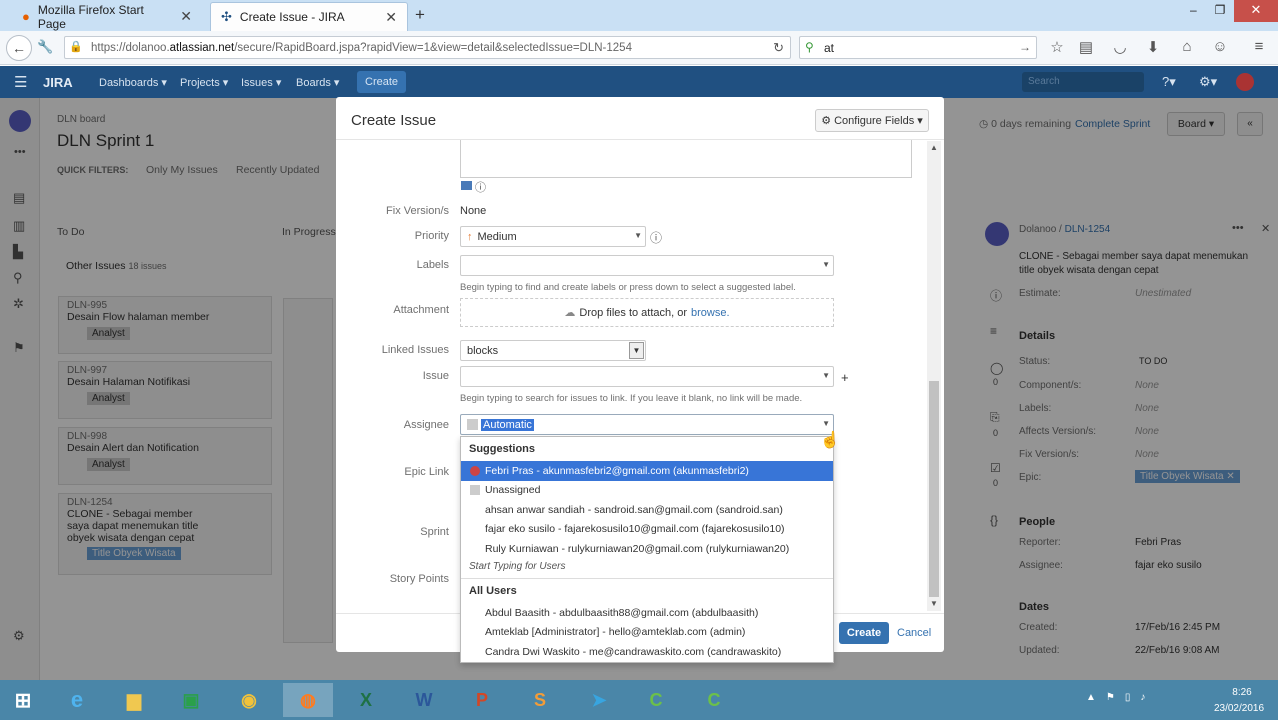 The width and height of the screenshot is (1278, 720). What do you see at coordinates (553, 236) in the screenshot?
I see `priority-select: ↑ Medium ▼` at bounding box center [553, 236].